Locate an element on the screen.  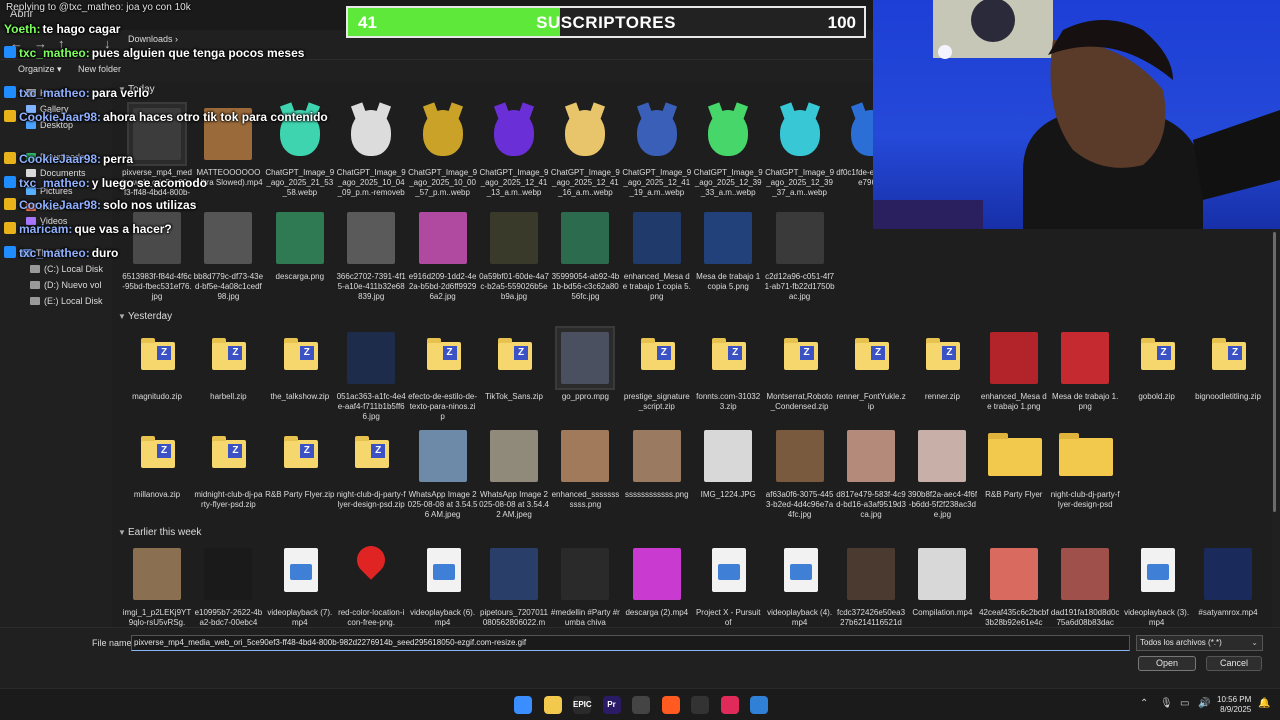
sidebar-item-label: (D:) Nuevo vol is located at coordinates (73, 285).